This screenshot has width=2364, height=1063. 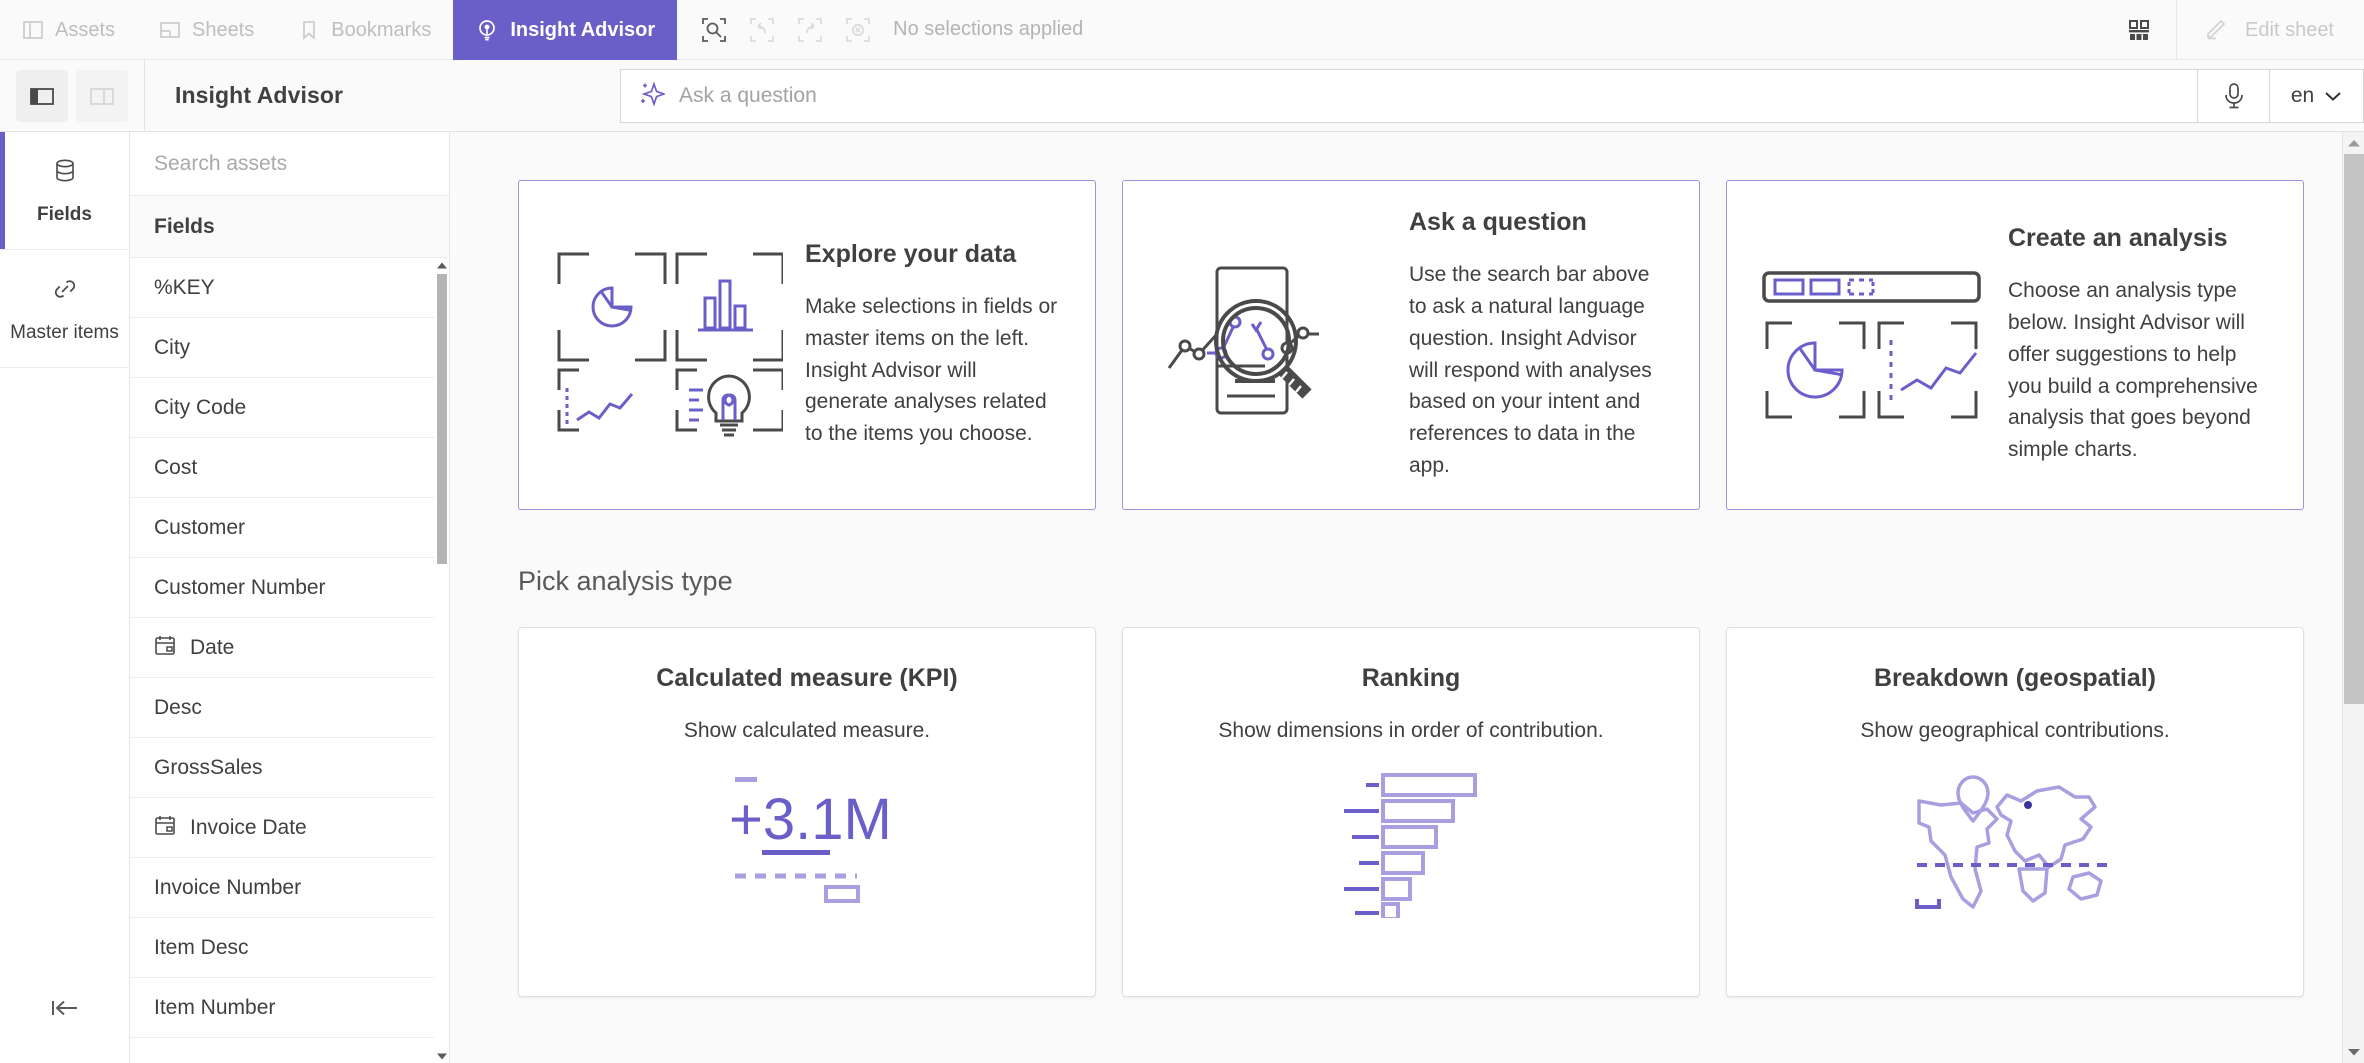 I want to click on sidebar-item-fields: Fields, so click(x=64, y=191).